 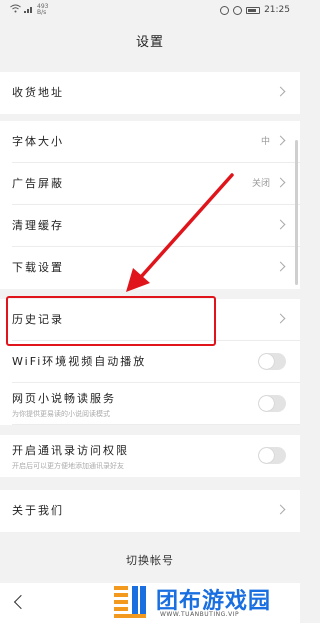 What do you see at coordinates (156, 424) in the screenshot?
I see `divider` at bounding box center [156, 424].